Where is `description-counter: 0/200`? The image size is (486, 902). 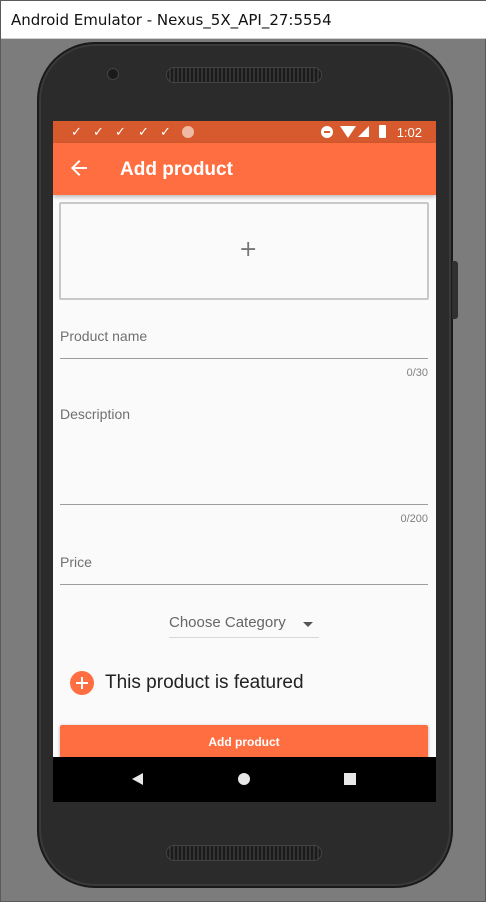 description-counter: 0/200 is located at coordinates (414, 519).